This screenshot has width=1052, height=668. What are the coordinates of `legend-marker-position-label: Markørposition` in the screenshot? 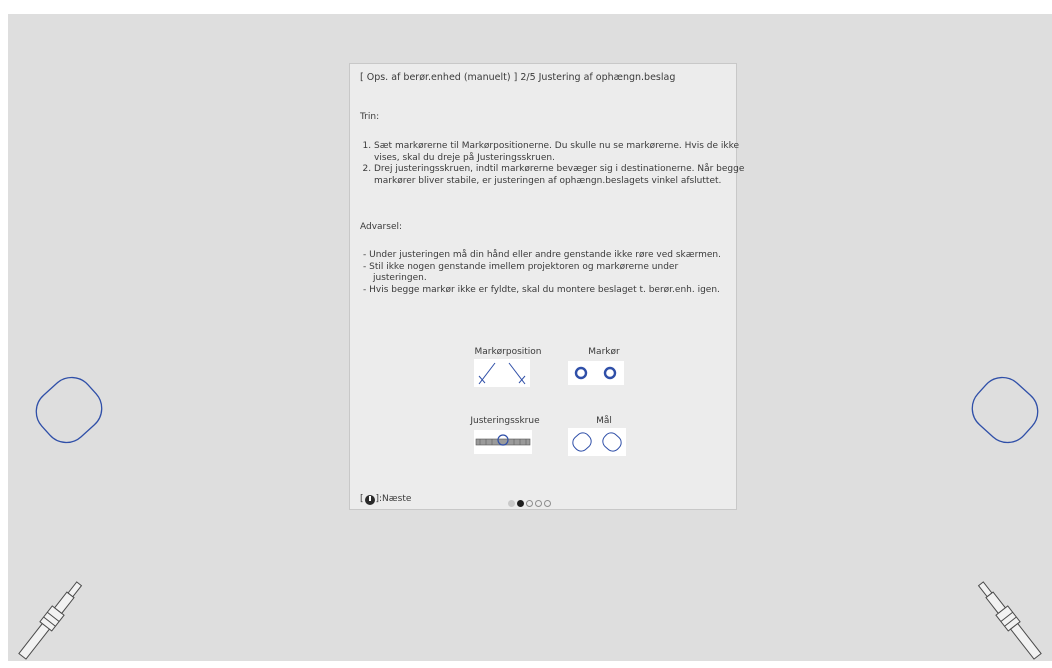 It's located at (508, 352).